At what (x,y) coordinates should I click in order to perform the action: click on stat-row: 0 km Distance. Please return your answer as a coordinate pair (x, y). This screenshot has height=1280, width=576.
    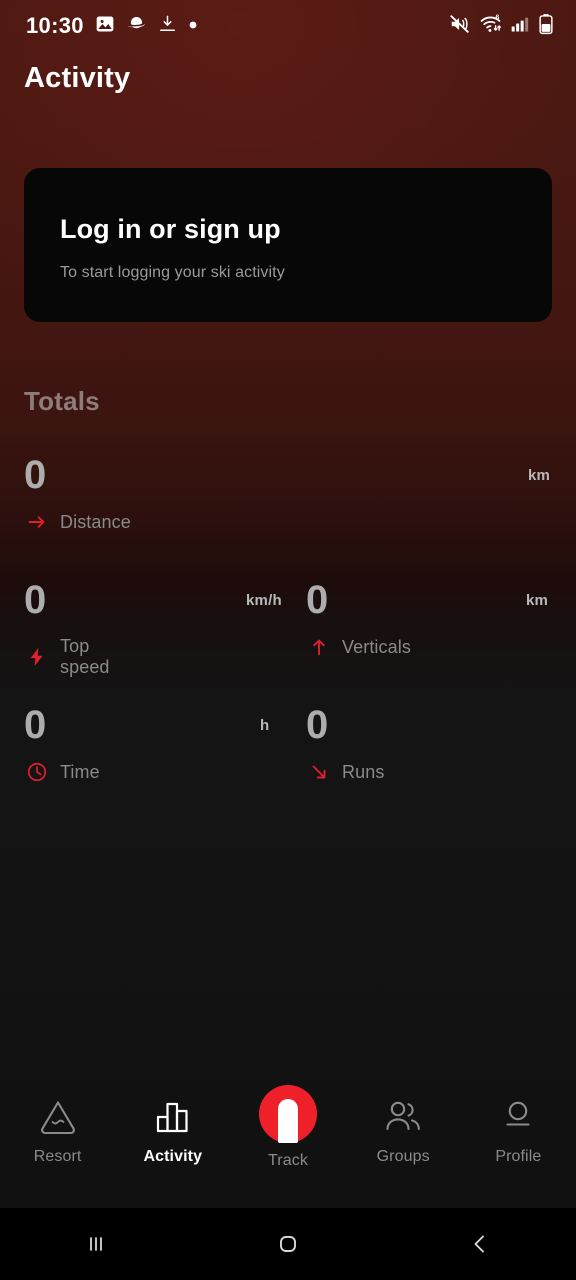
    Looking at the image, I should click on (288, 517).